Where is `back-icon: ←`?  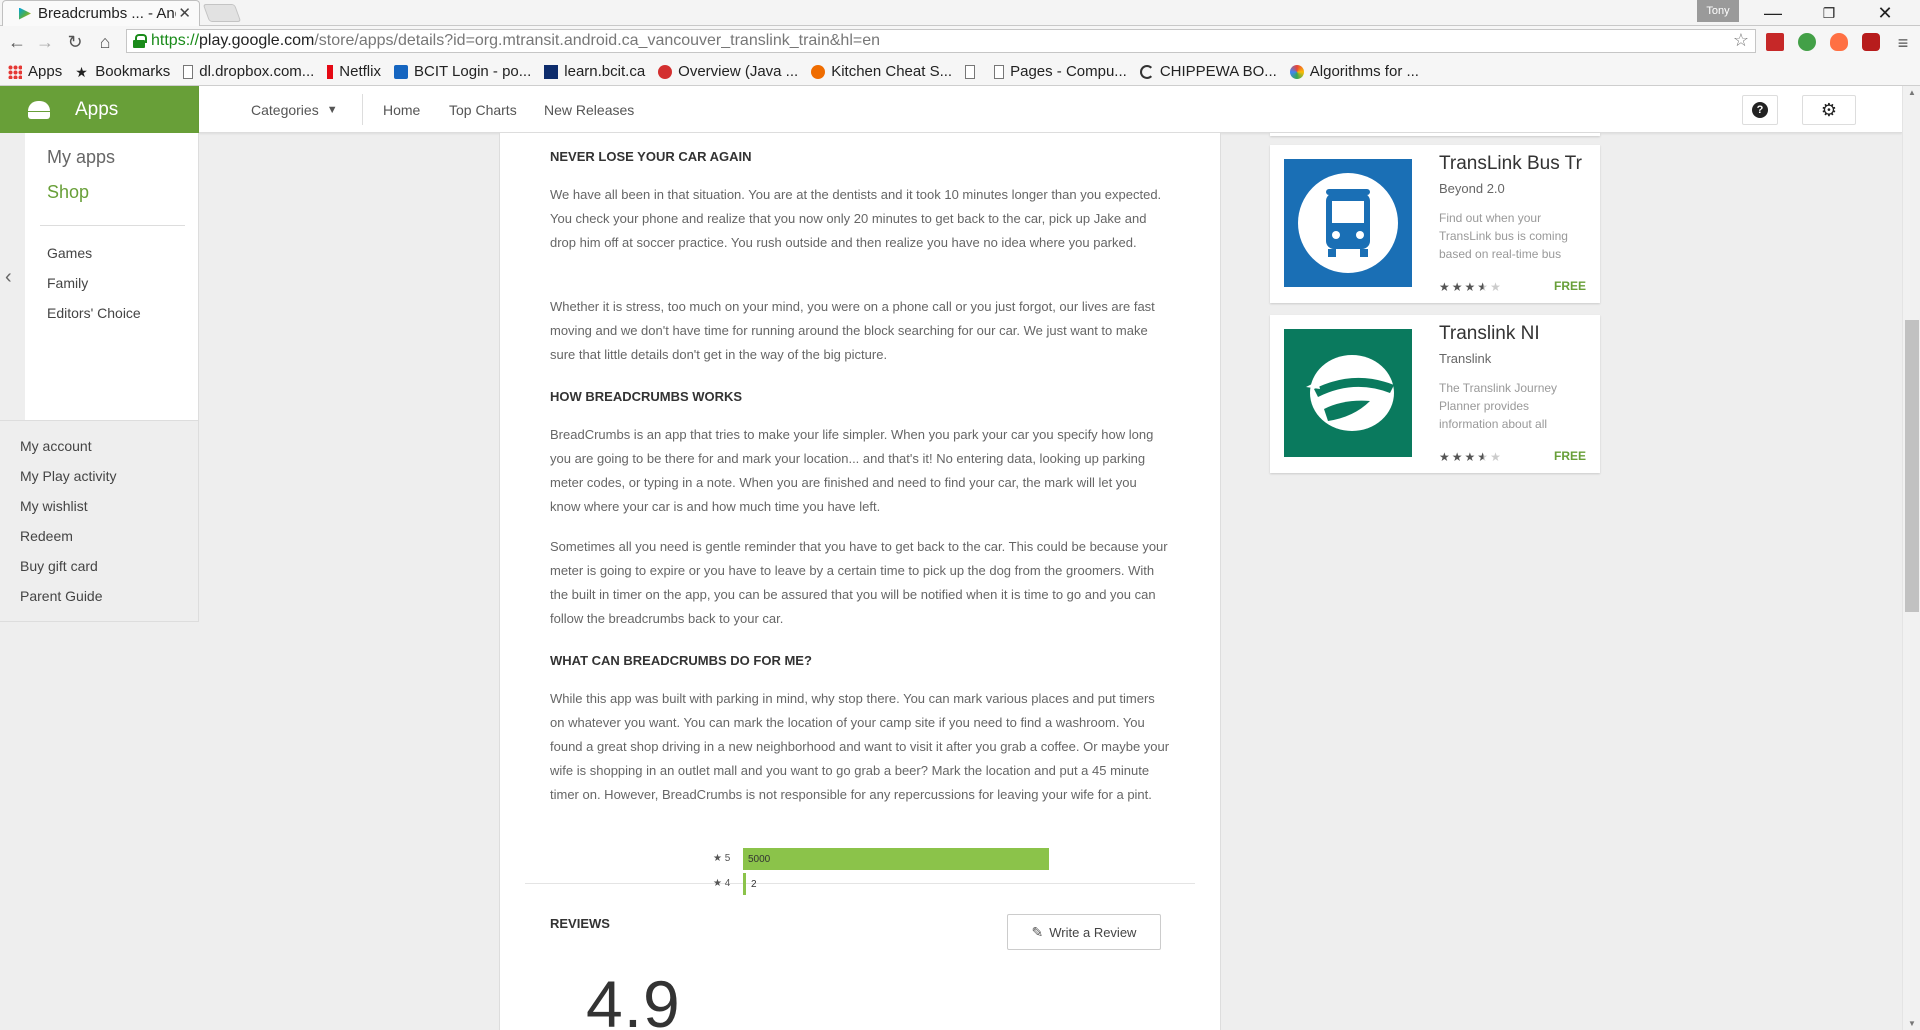
back-icon: ← is located at coordinates (17, 42).